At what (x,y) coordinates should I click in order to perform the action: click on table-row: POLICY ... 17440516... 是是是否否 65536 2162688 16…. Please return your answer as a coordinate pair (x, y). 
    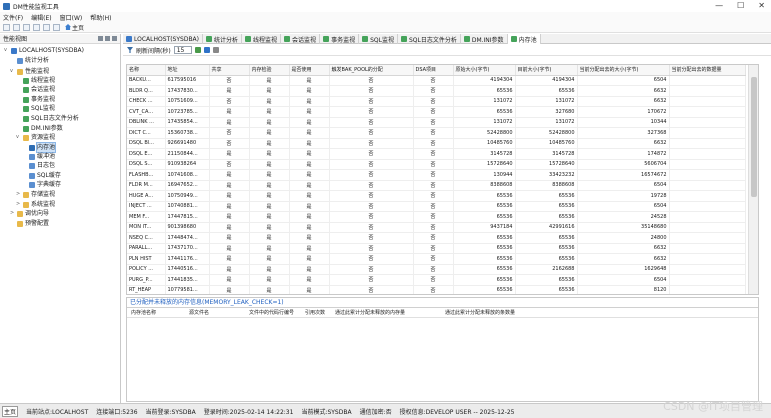
    Looking at the image, I should click on (436, 269).